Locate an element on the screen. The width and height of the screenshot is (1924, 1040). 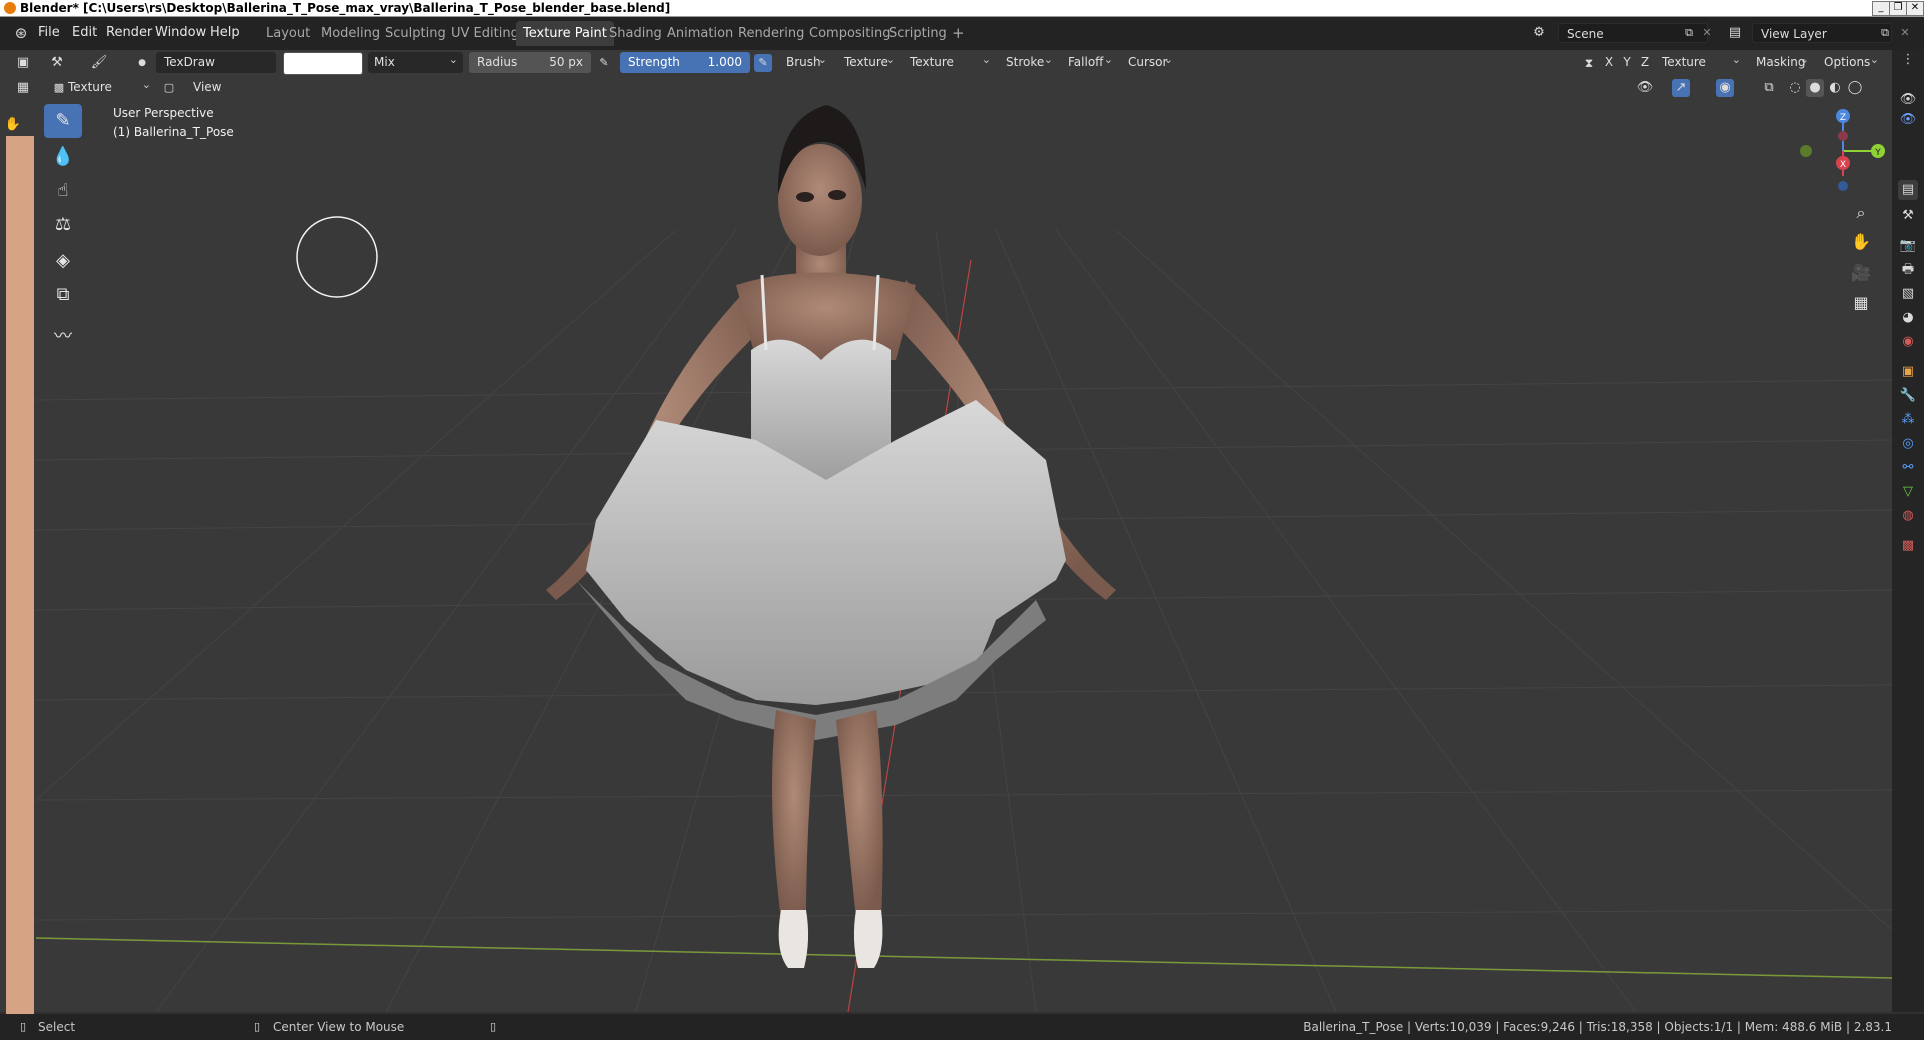
material-tab-icon: ◍ is located at coordinates (1908, 516).